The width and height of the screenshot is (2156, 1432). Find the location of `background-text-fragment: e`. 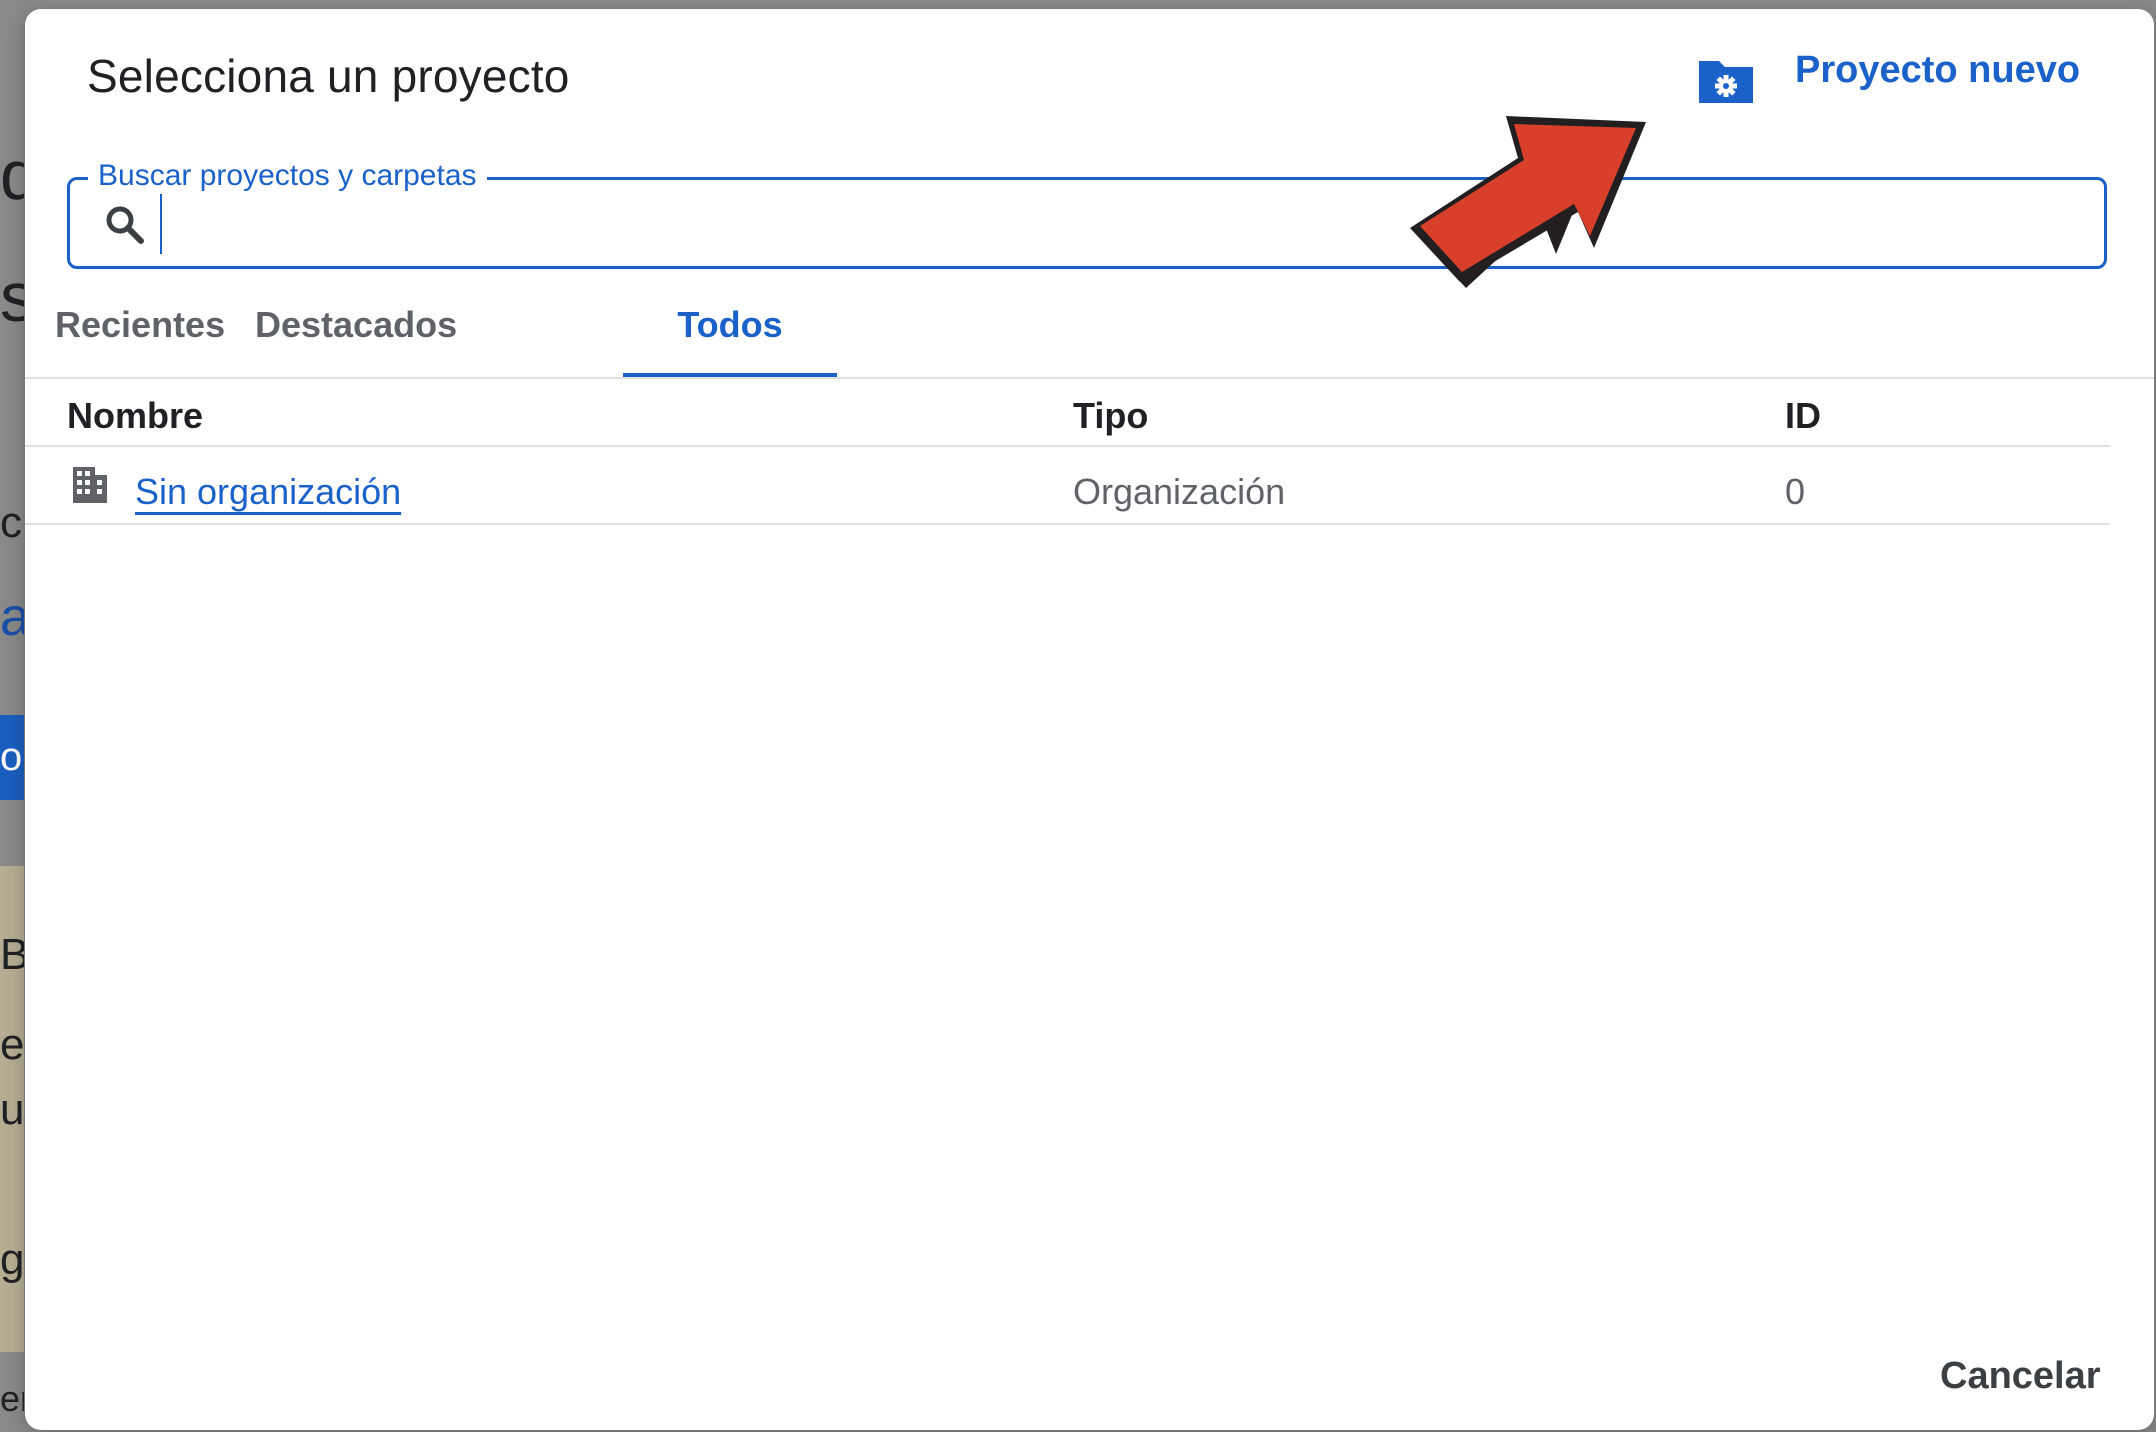

background-text-fragment: e is located at coordinates (12, 1044).